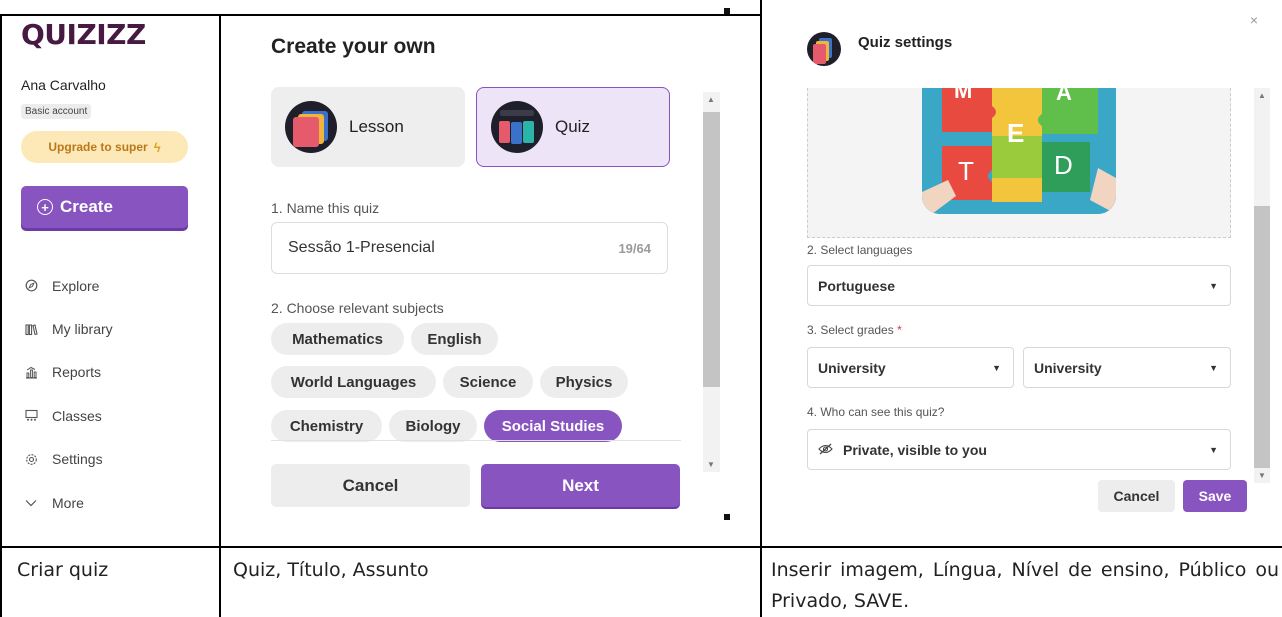  I want to click on quiz-settings-icon, so click(824, 49).